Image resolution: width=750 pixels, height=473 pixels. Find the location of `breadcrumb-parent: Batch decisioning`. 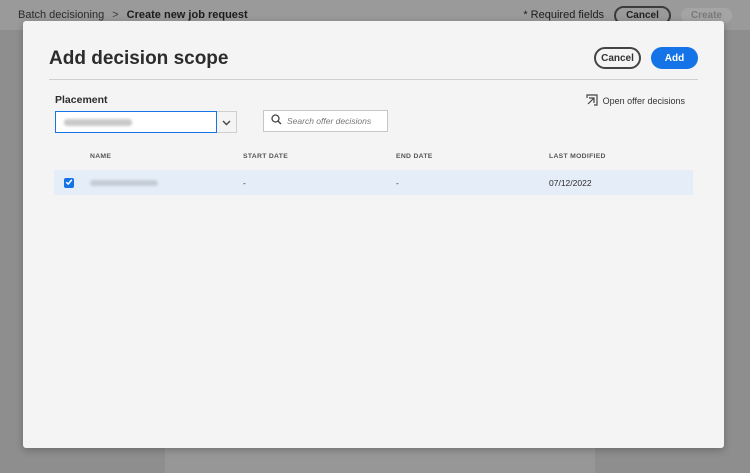

breadcrumb-parent: Batch decisioning is located at coordinates (61, 15).